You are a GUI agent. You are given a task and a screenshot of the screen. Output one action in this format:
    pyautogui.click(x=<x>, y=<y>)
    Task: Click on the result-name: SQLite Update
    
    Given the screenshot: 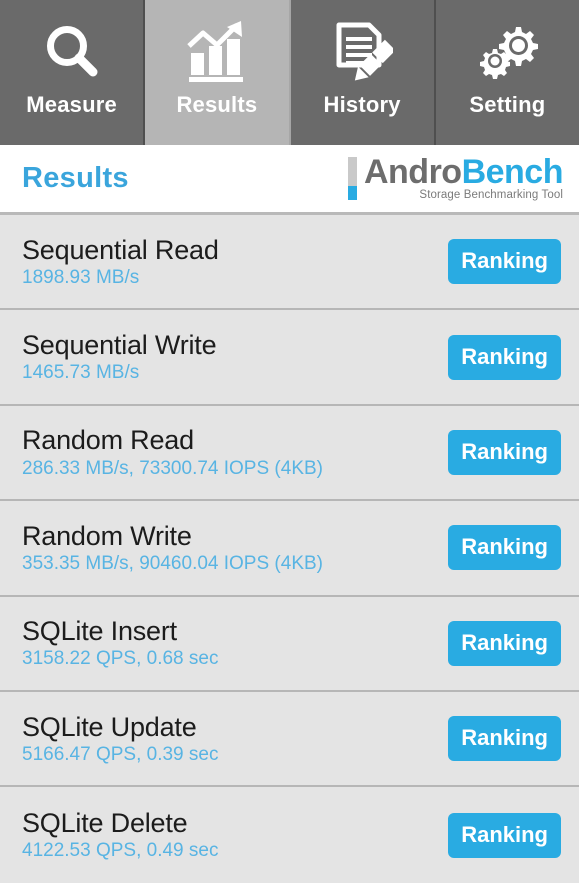 What is the action you would take?
    pyautogui.click(x=109, y=726)
    